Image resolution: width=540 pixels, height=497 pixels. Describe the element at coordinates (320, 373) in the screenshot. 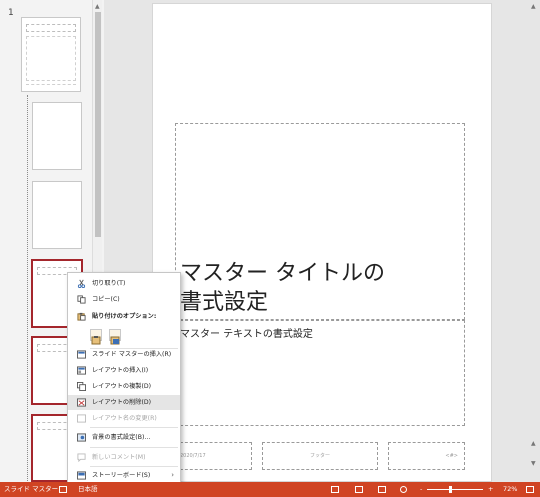

I see `body-placeholder: マスター テキストの書式設定` at that location.